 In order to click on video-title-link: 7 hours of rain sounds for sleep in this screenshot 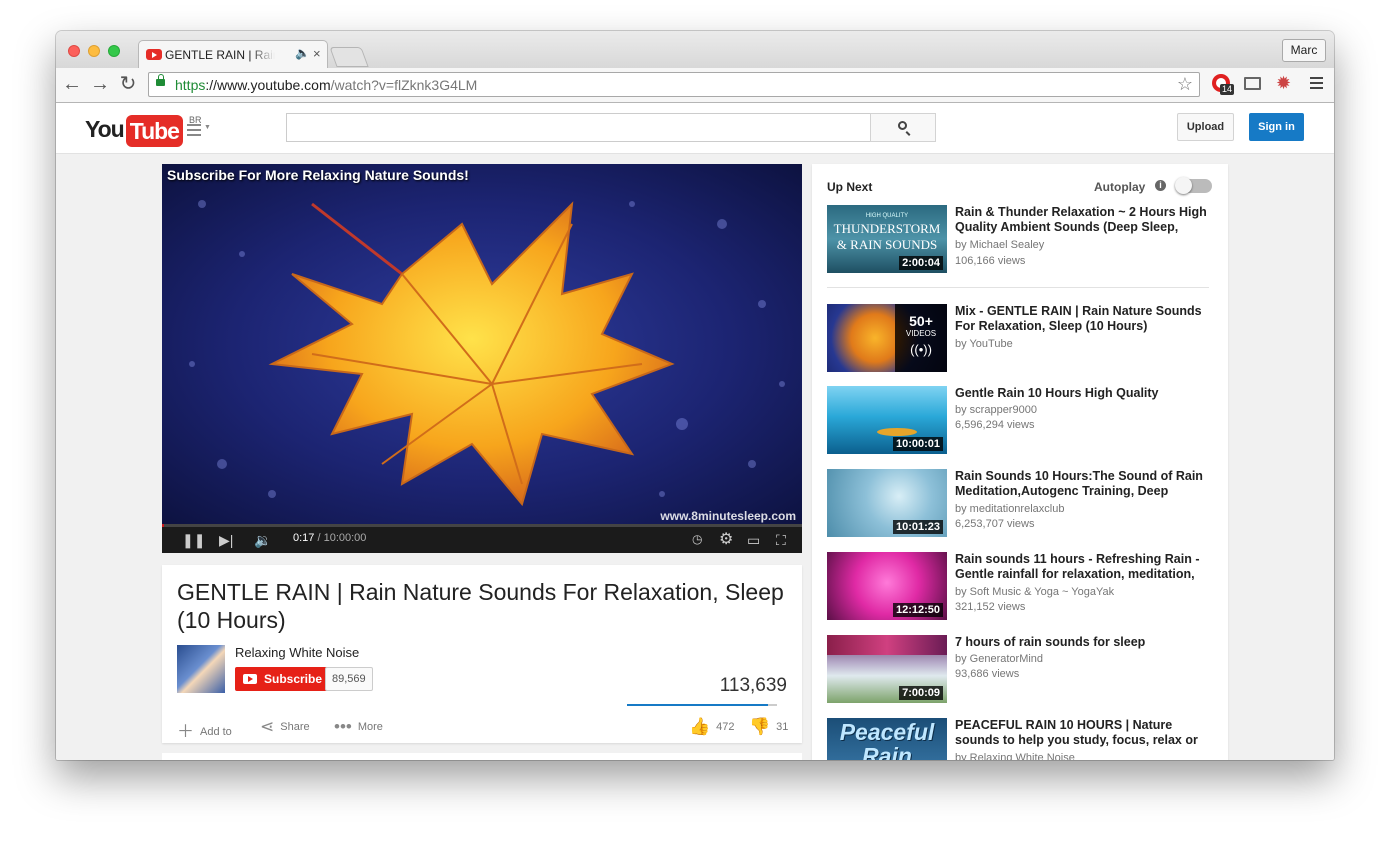, I will do `click(1086, 642)`.